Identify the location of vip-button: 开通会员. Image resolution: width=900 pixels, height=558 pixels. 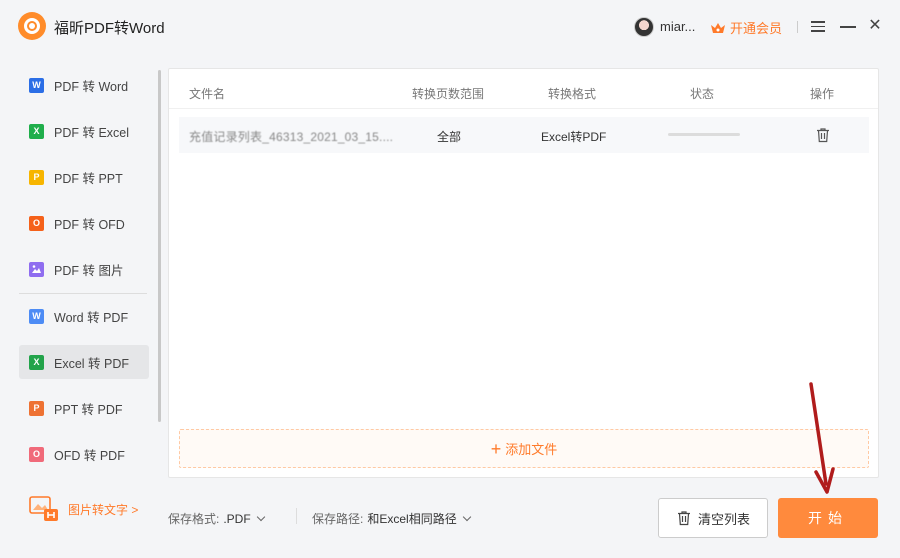
(746, 27).